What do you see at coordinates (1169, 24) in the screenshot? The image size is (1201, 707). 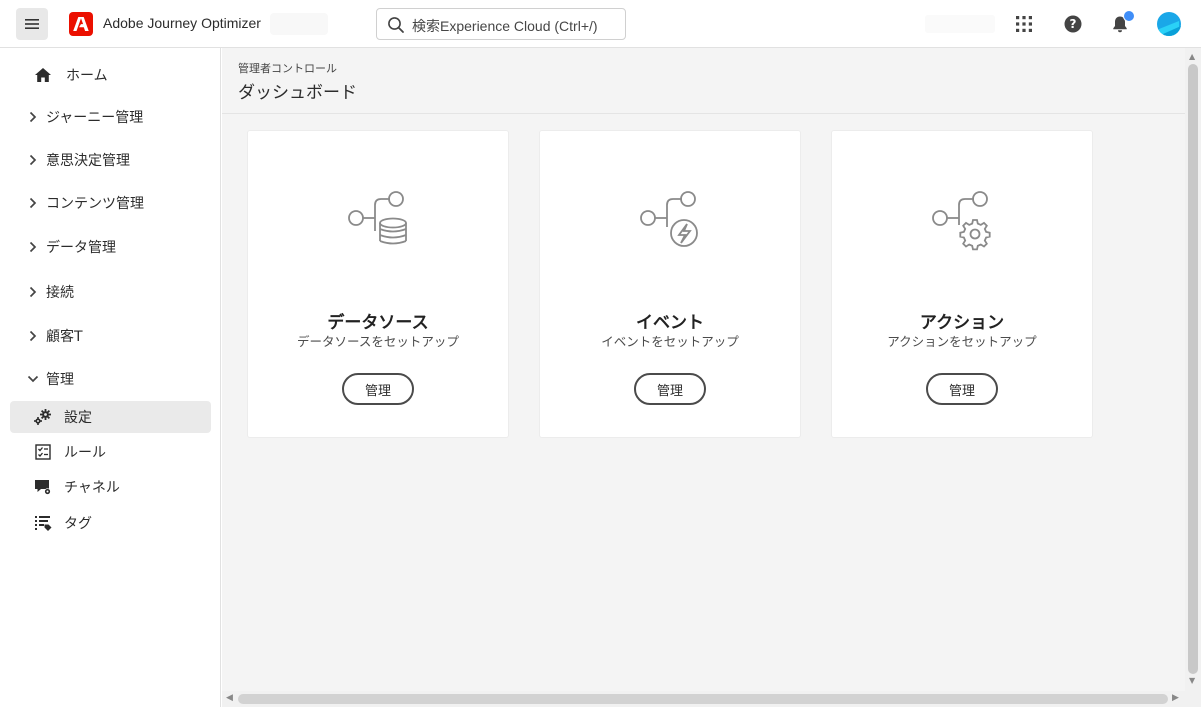 I see `avatar` at bounding box center [1169, 24].